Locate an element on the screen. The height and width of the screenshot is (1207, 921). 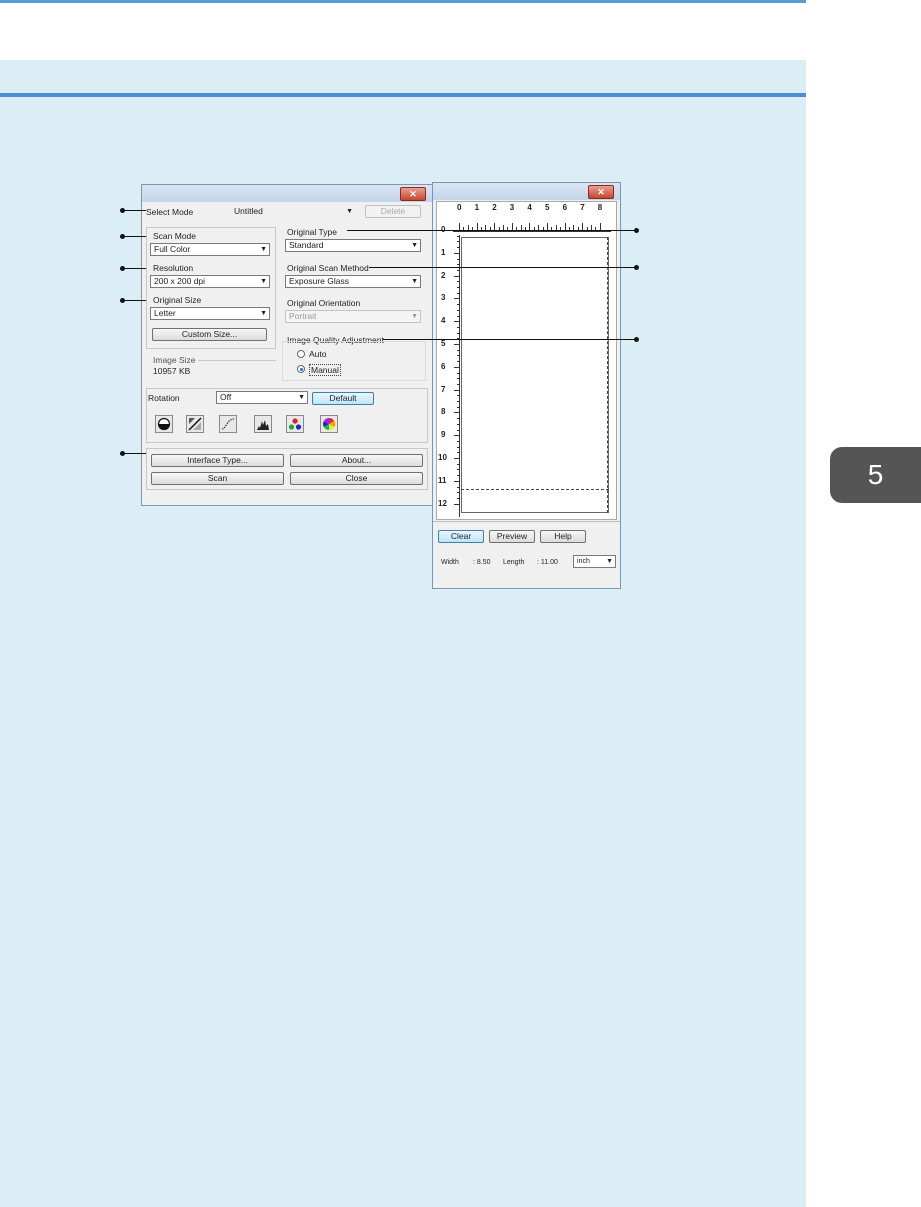
original-size-label: Original Size is located at coordinates (177, 300).